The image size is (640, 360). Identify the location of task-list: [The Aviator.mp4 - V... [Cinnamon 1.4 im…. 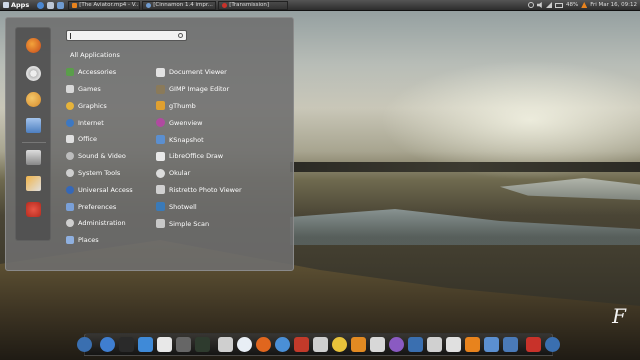
(178, 5).